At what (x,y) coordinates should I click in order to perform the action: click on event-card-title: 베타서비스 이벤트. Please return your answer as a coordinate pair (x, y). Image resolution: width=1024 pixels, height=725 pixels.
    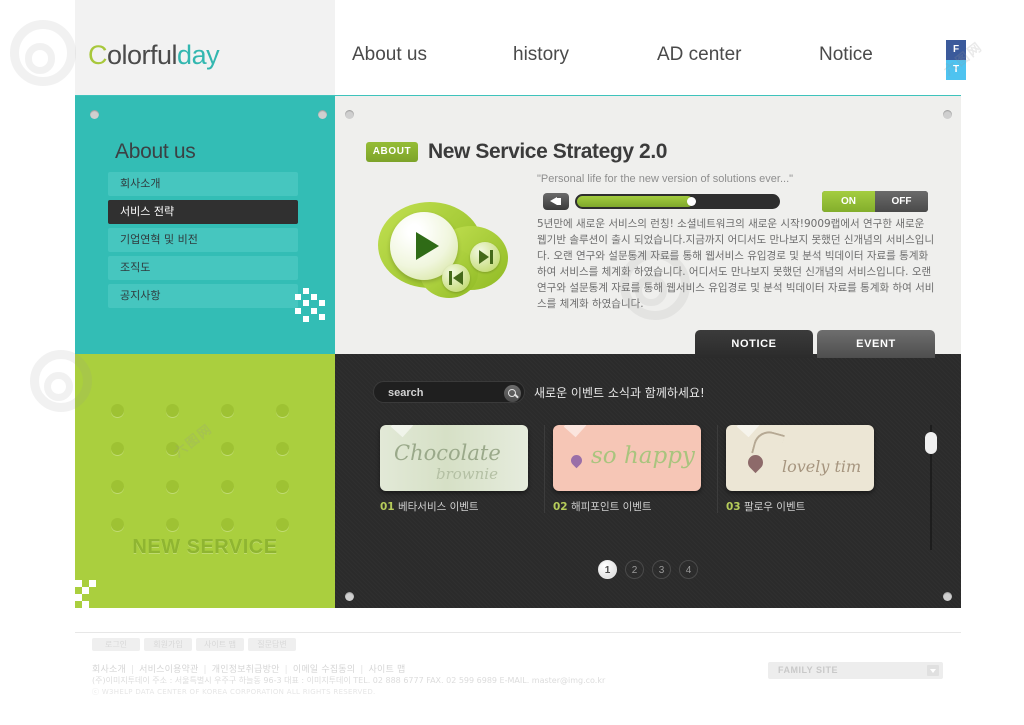
    Looking at the image, I should click on (438, 507).